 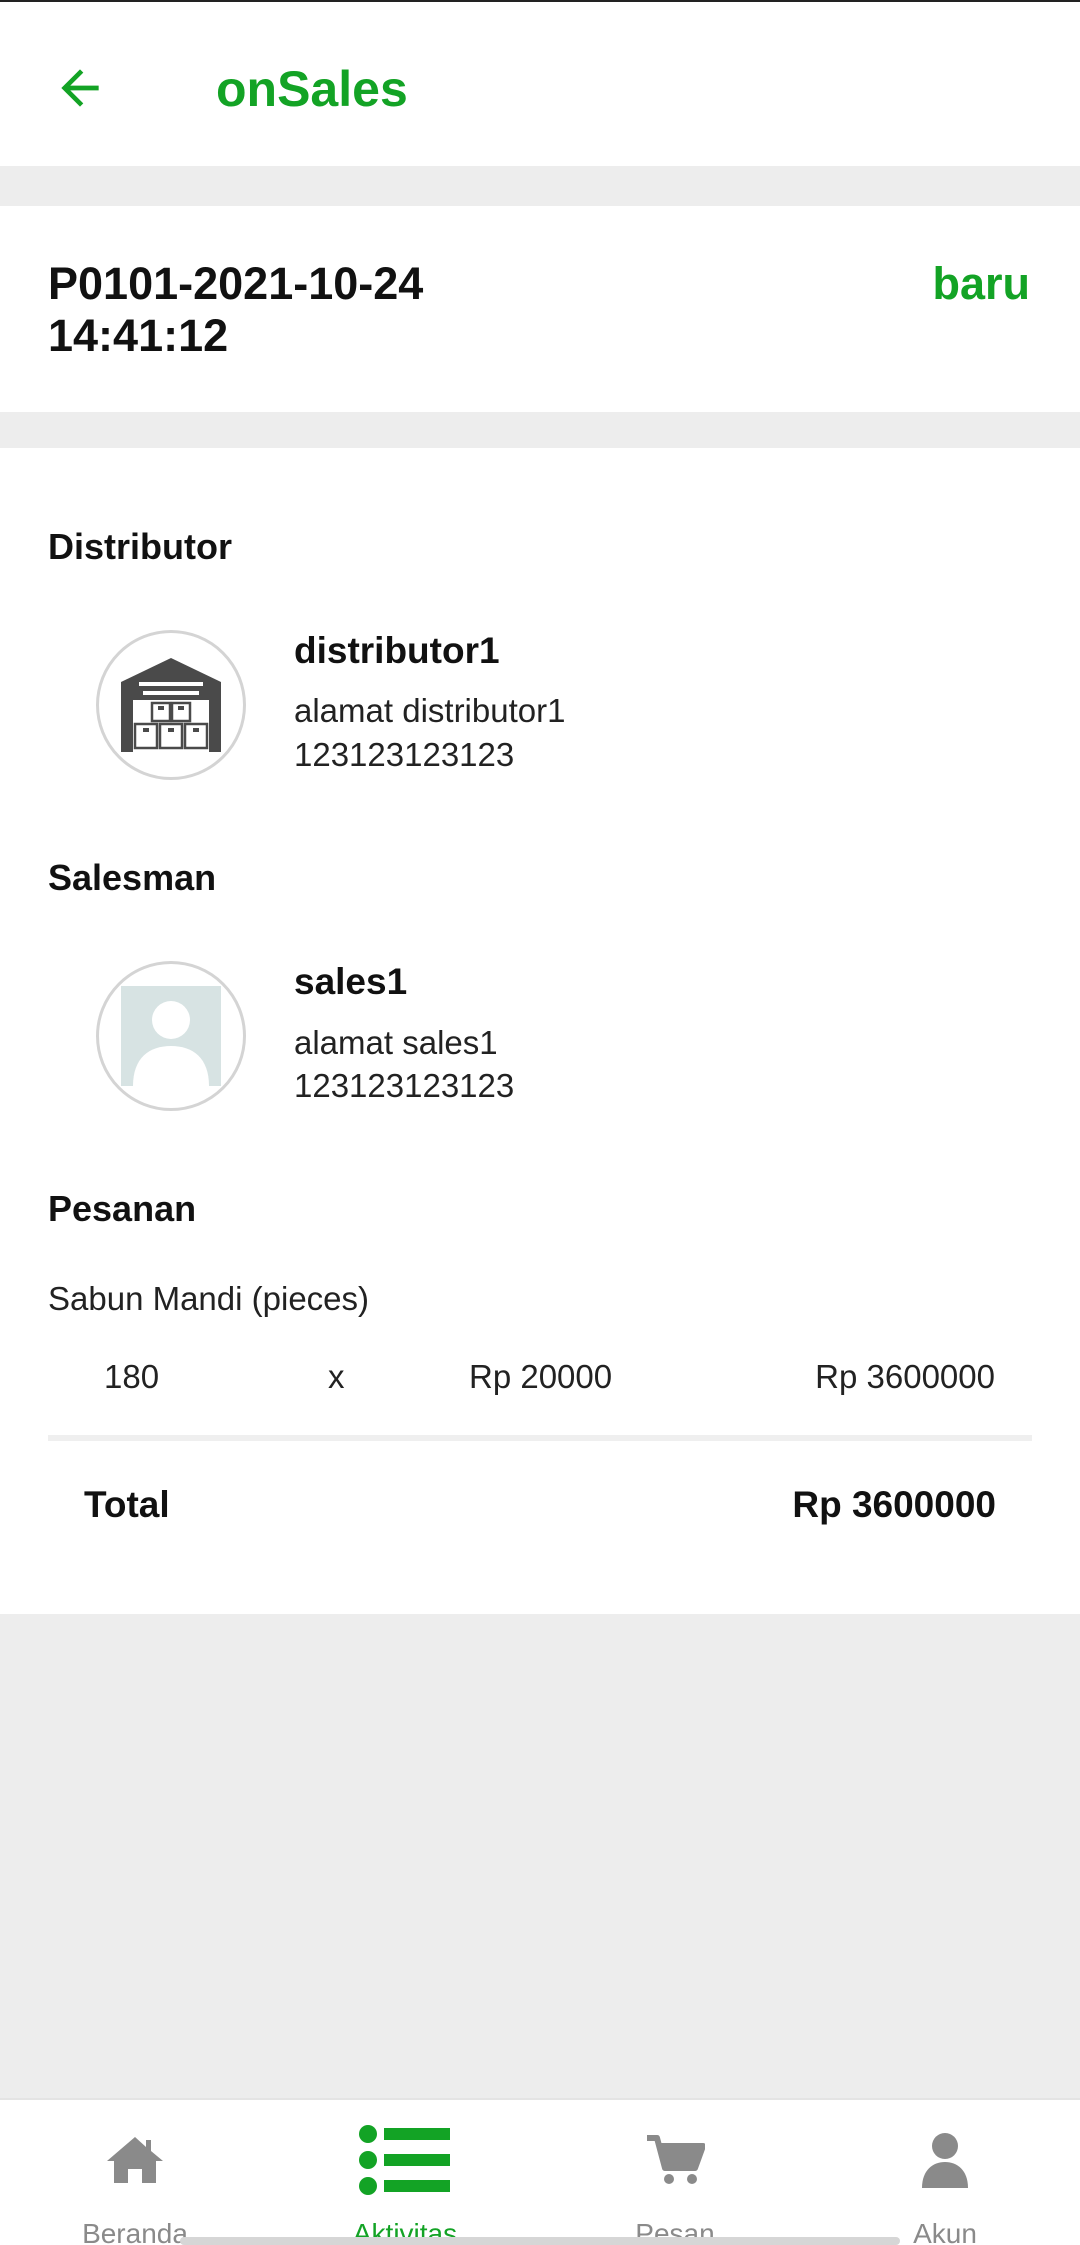 I want to click on distributor-name: distributor1, so click(x=397, y=650).